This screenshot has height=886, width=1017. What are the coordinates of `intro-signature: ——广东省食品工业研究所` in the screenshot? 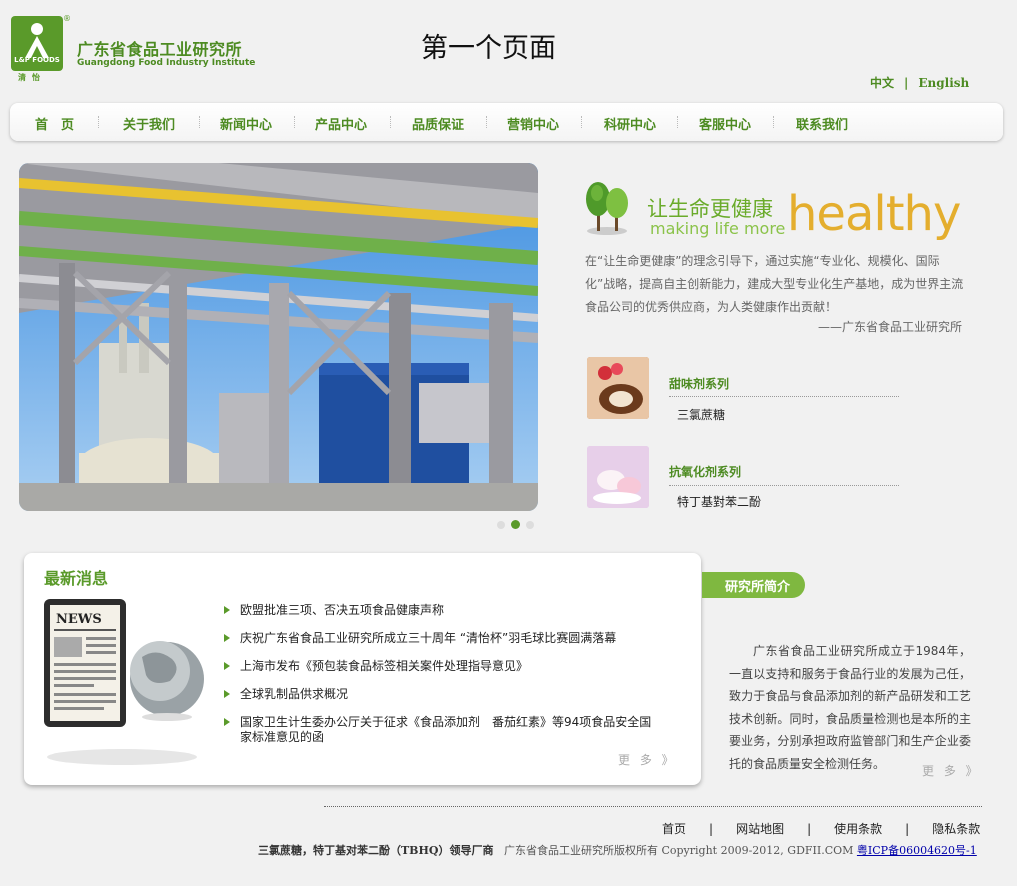 It's located at (890, 327).